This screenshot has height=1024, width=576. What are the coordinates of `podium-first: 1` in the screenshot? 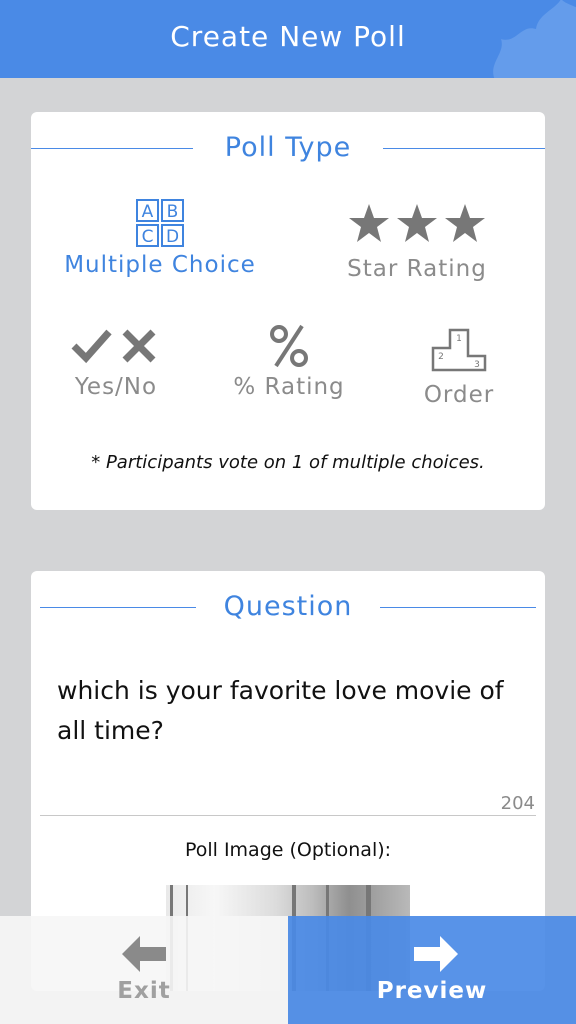 It's located at (459, 339).